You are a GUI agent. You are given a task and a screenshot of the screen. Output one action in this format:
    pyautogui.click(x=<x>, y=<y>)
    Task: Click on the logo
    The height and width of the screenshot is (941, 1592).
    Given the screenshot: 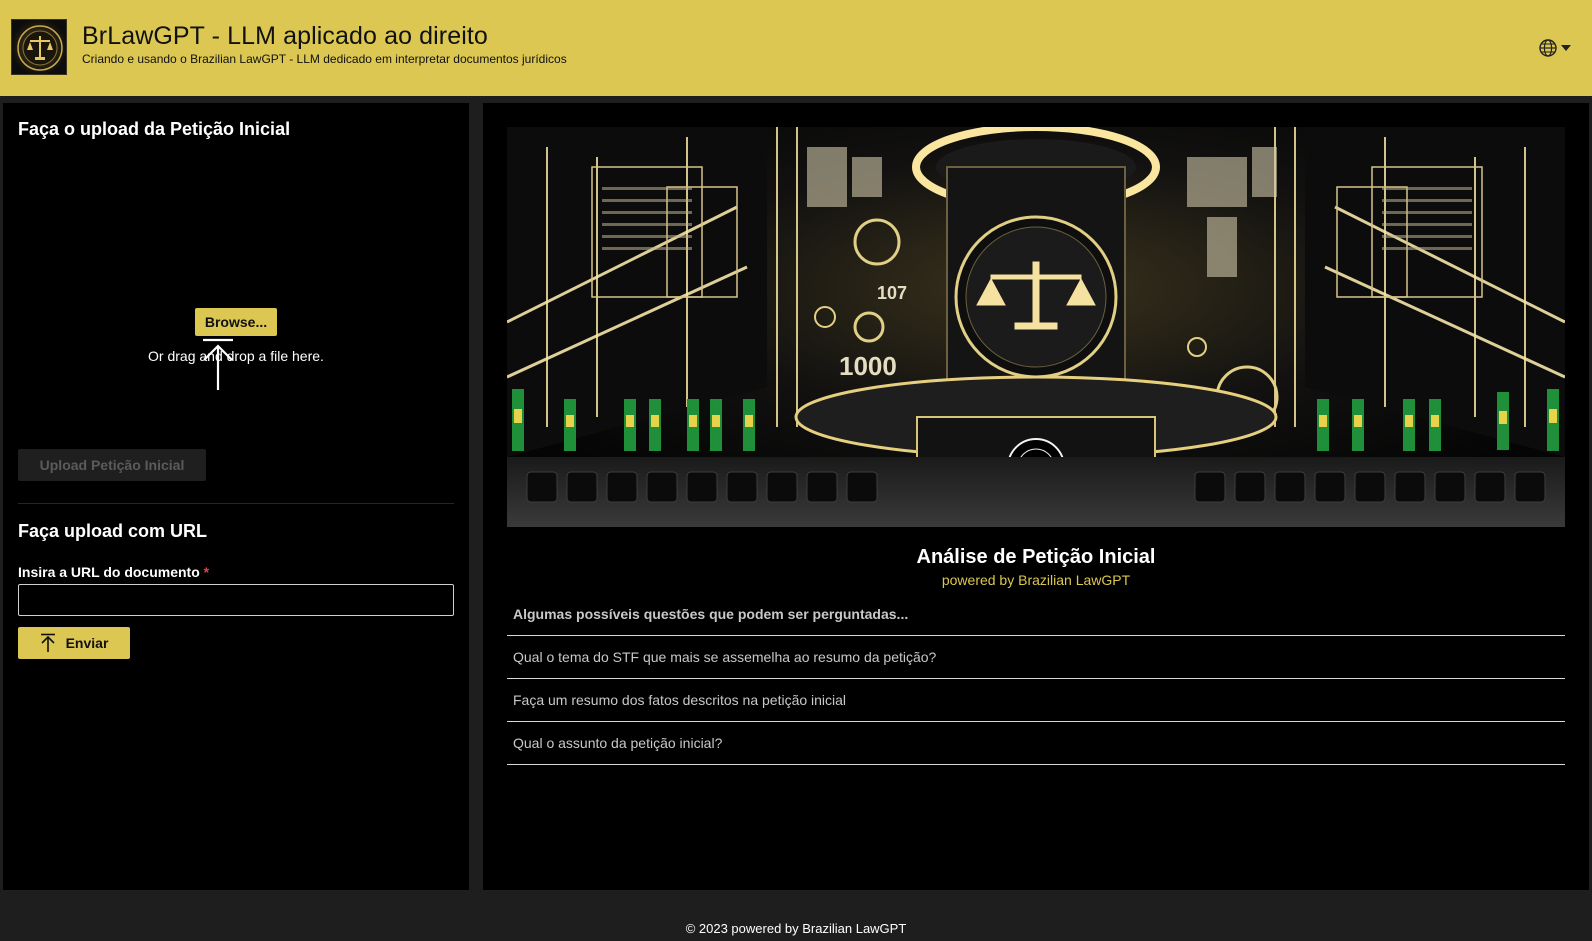 What is the action you would take?
    pyautogui.click(x=39, y=47)
    